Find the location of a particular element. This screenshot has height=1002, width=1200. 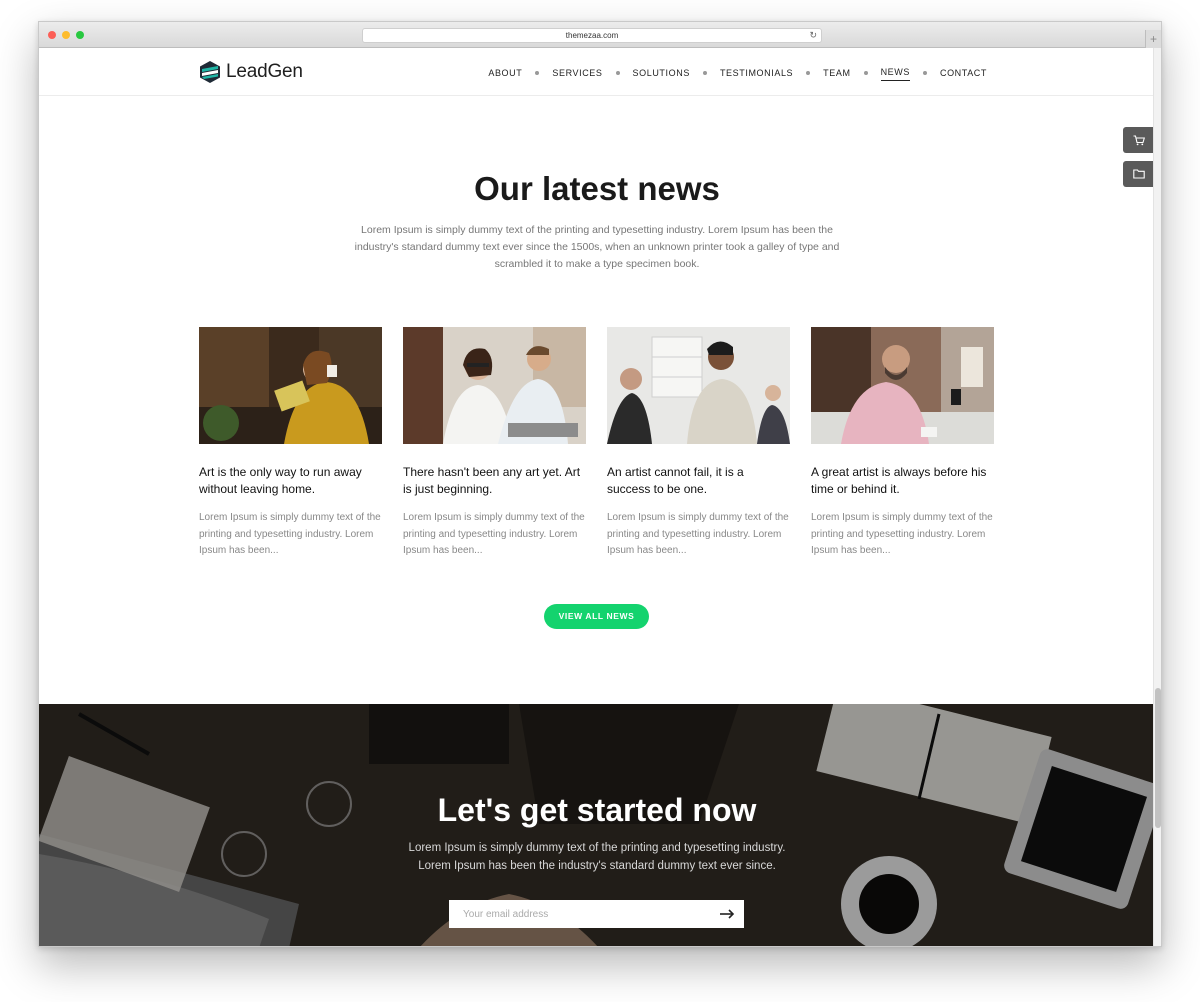

leadgen-logo-icon is located at coordinates (210, 72).